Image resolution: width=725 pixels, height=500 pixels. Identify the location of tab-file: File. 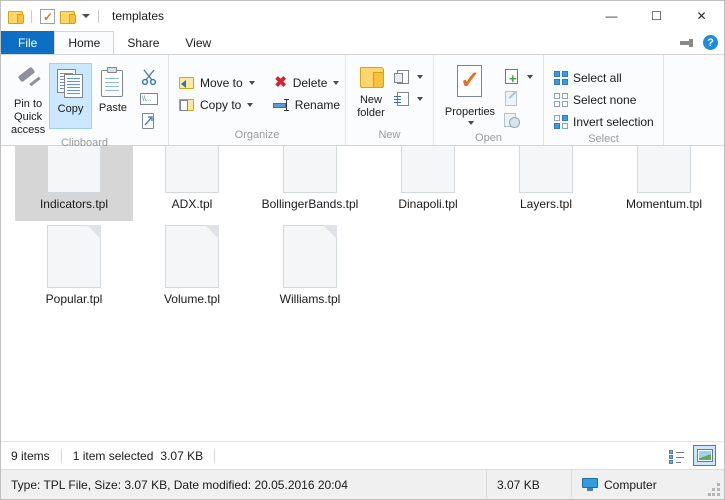
(28, 42).